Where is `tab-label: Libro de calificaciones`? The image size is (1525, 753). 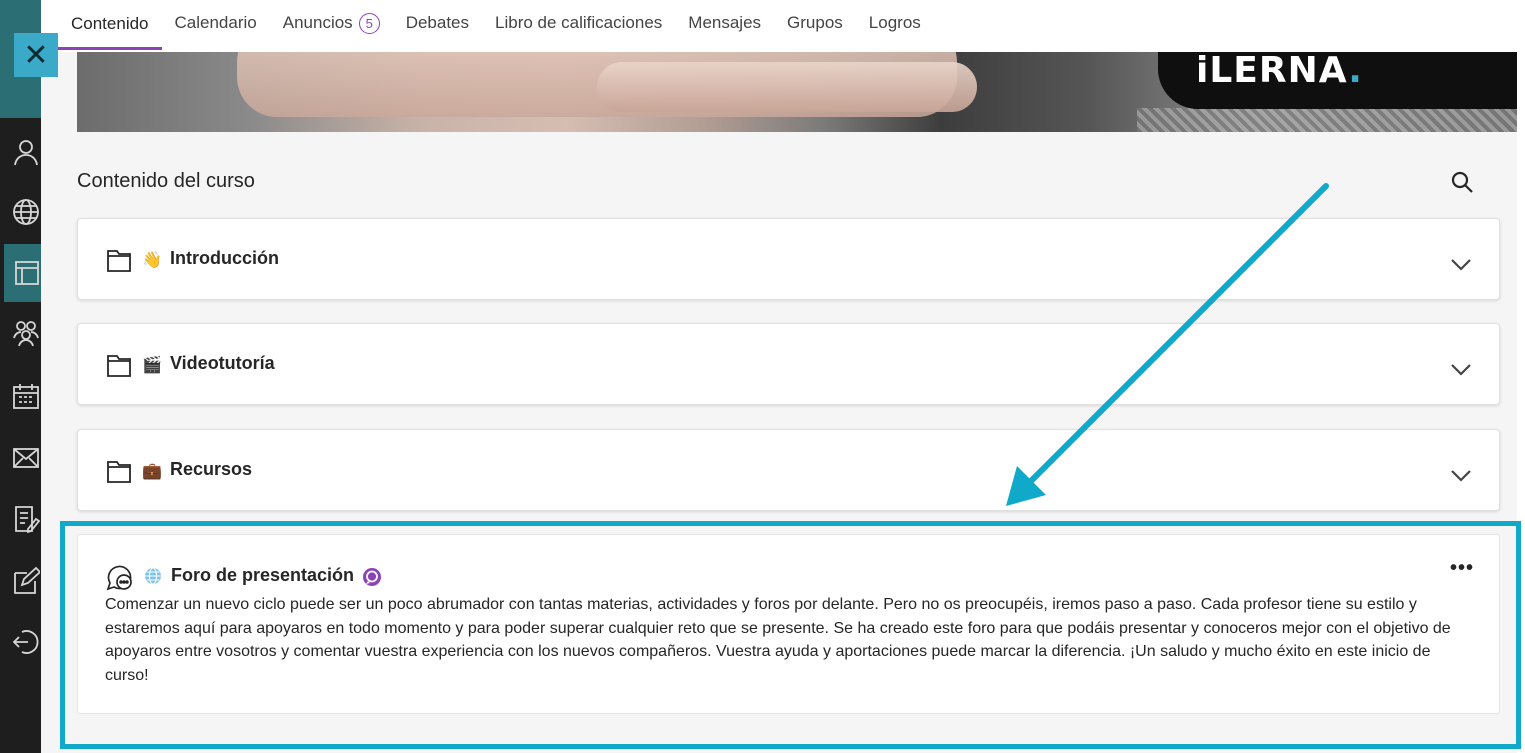 tab-label: Libro de calificaciones is located at coordinates (579, 22).